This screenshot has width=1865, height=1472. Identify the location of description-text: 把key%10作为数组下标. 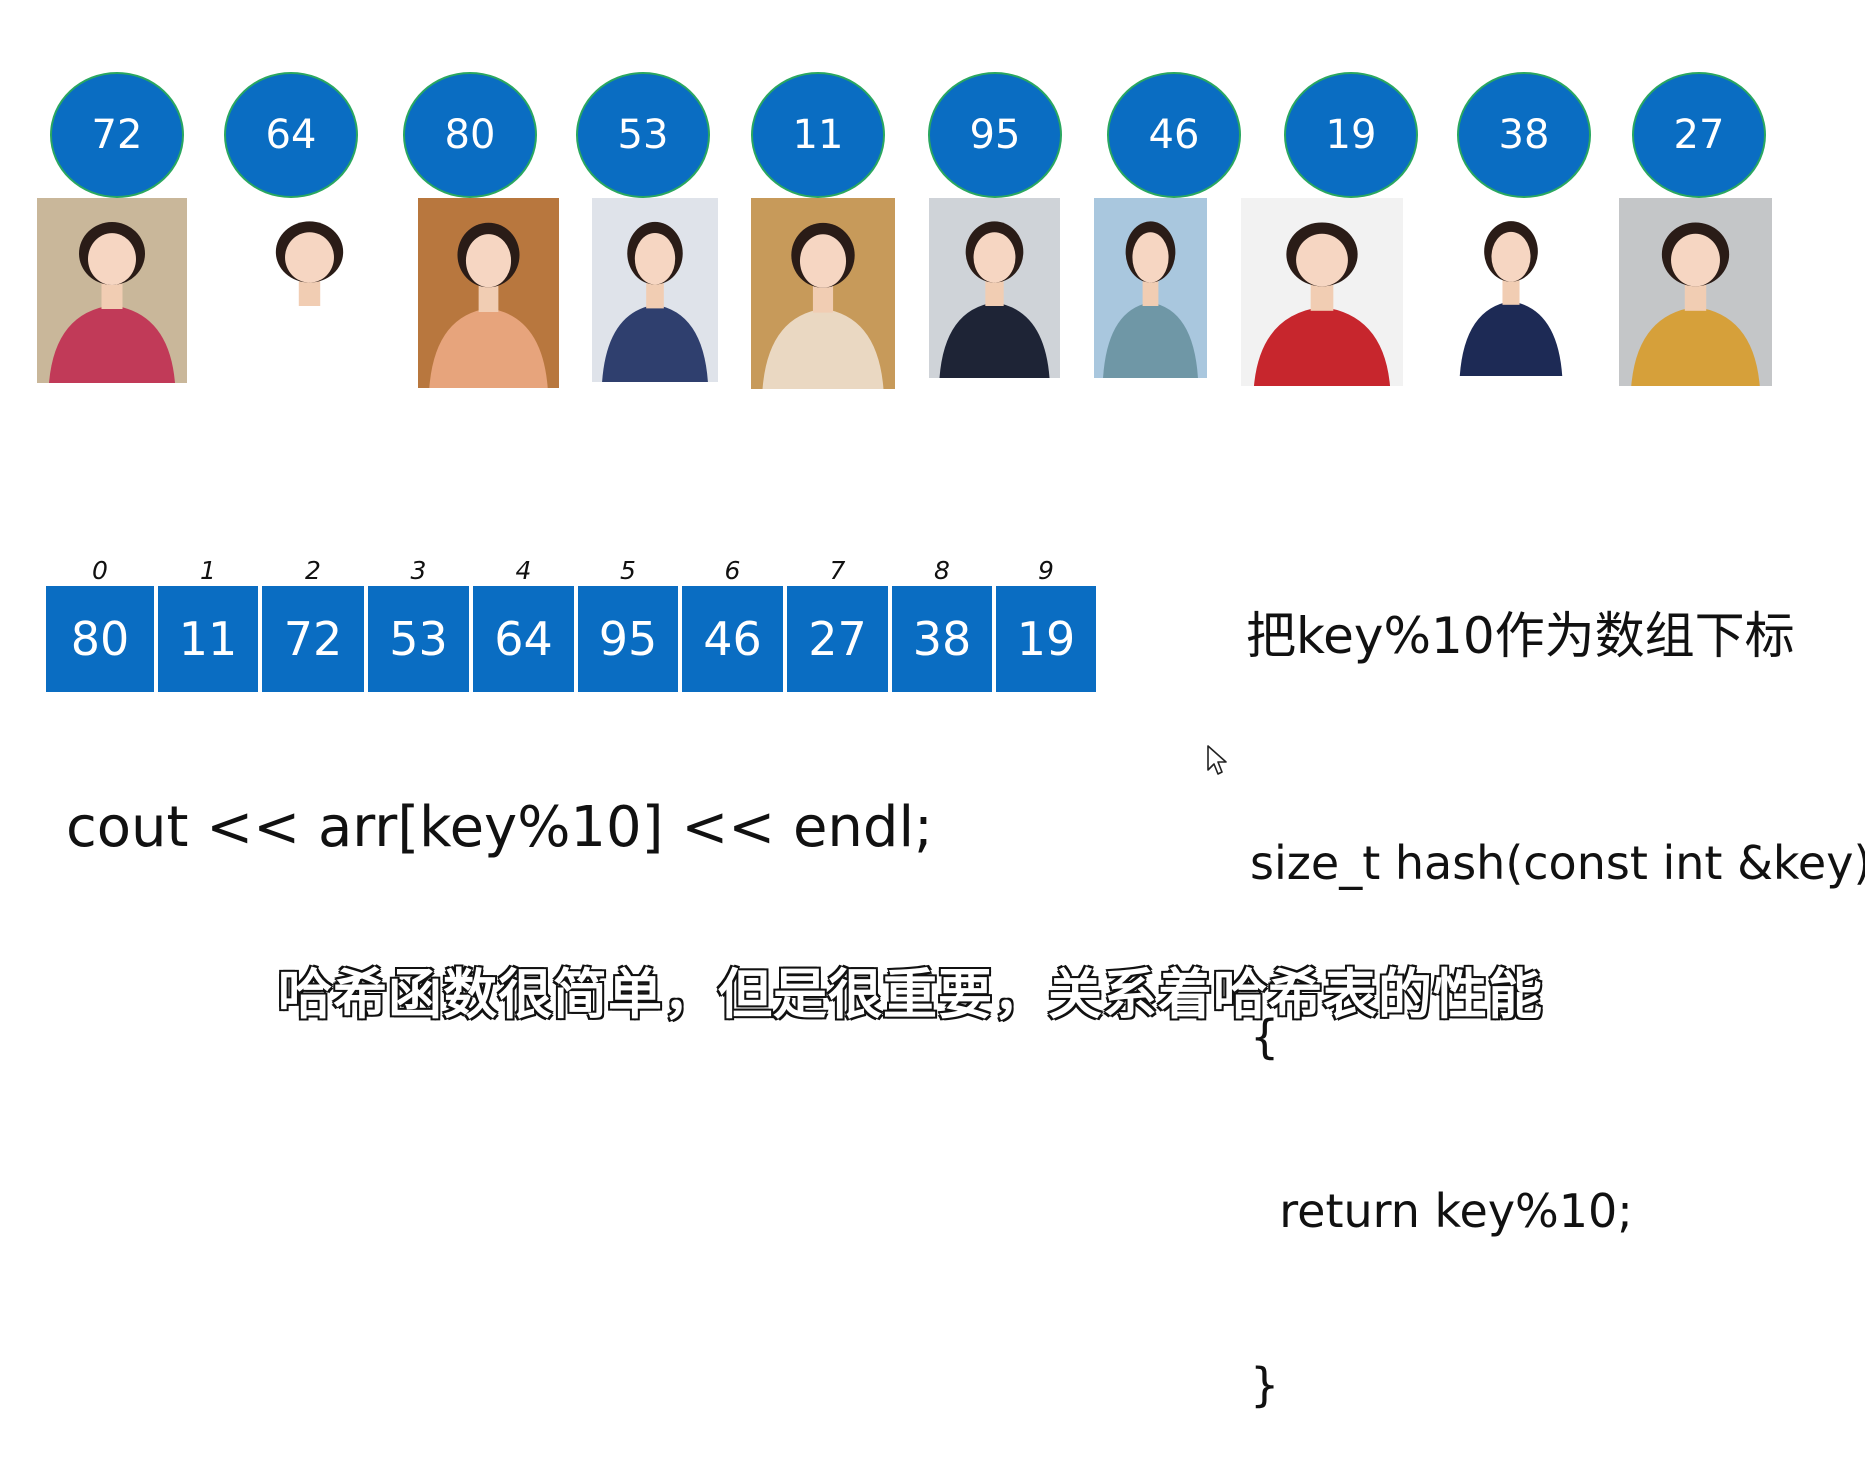
(1520, 636).